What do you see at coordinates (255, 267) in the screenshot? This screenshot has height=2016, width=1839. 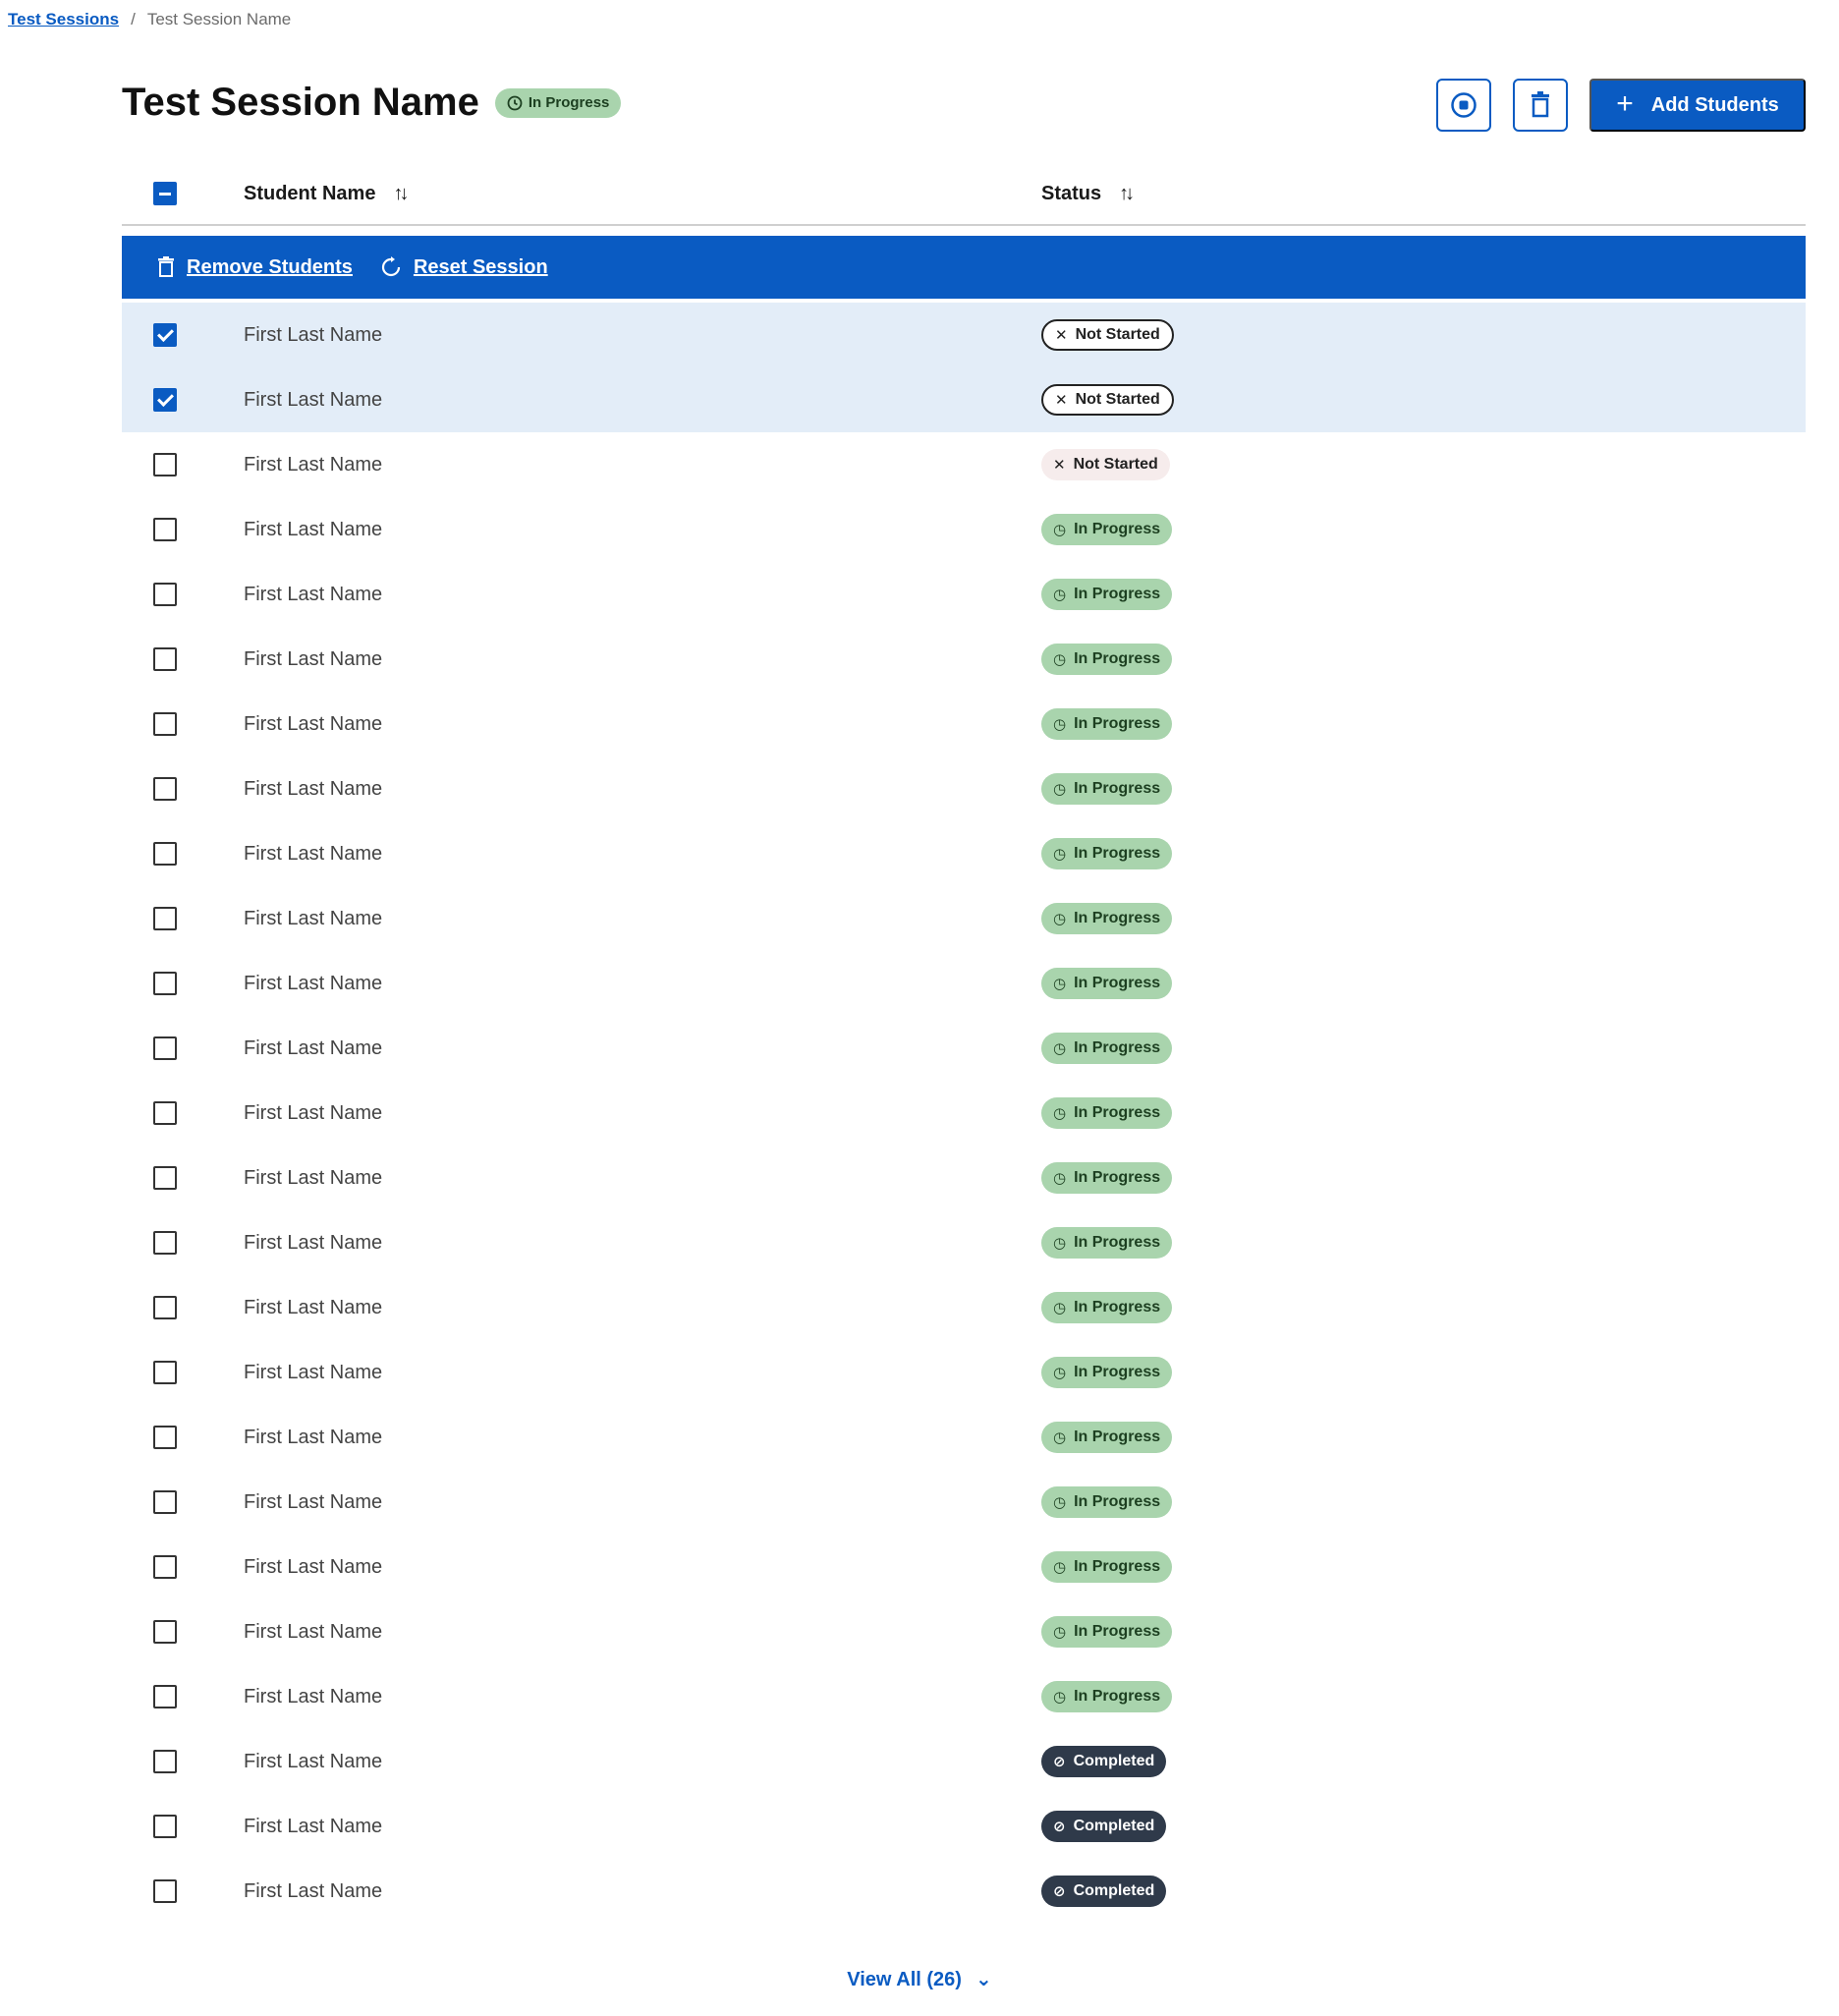 I see `remove-students-button: Remove Students` at bounding box center [255, 267].